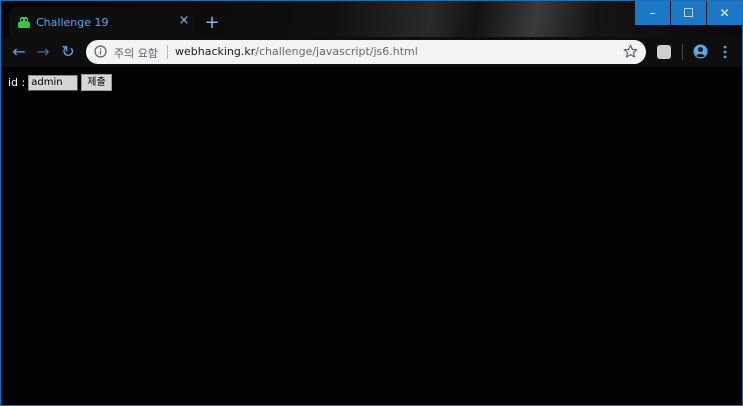 This screenshot has width=743, height=406. What do you see at coordinates (72, 22) in the screenshot?
I see `tab-title: Challenge 19` at bounding box center [72, 22].